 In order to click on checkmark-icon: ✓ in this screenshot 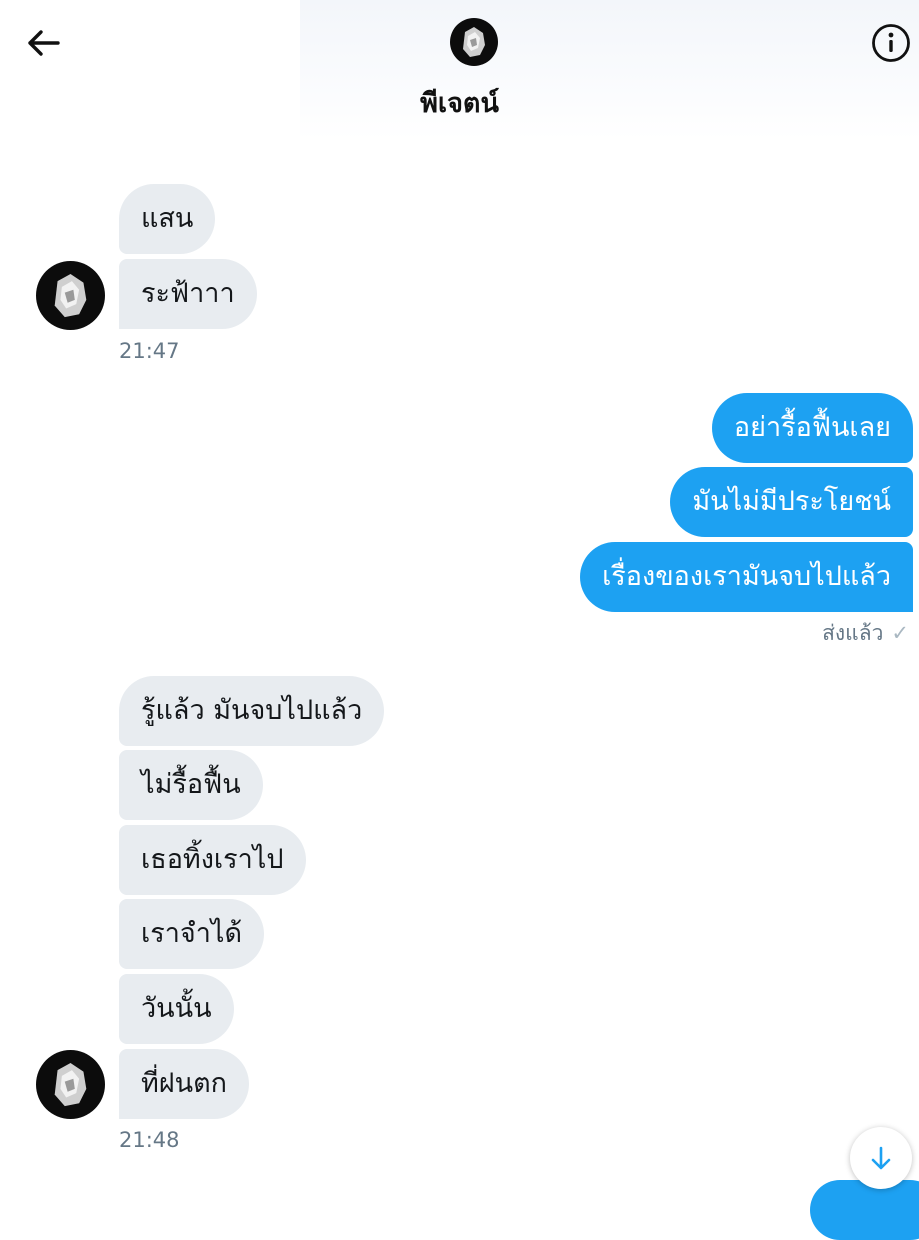, I will do `click(900, 633)`.